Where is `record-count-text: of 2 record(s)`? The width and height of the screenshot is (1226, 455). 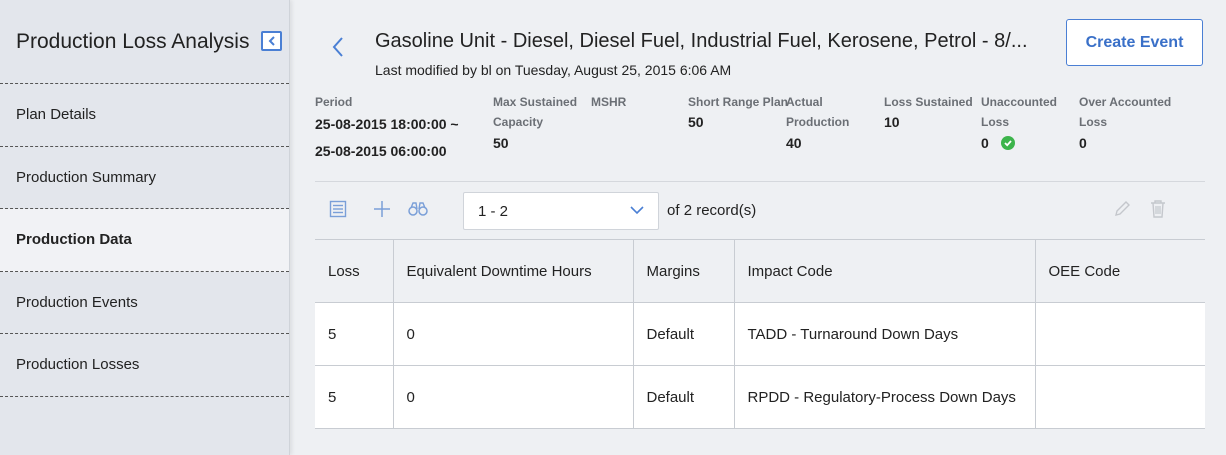
record-count-text: of 2 record(s) is located at coordinates (711, 210).